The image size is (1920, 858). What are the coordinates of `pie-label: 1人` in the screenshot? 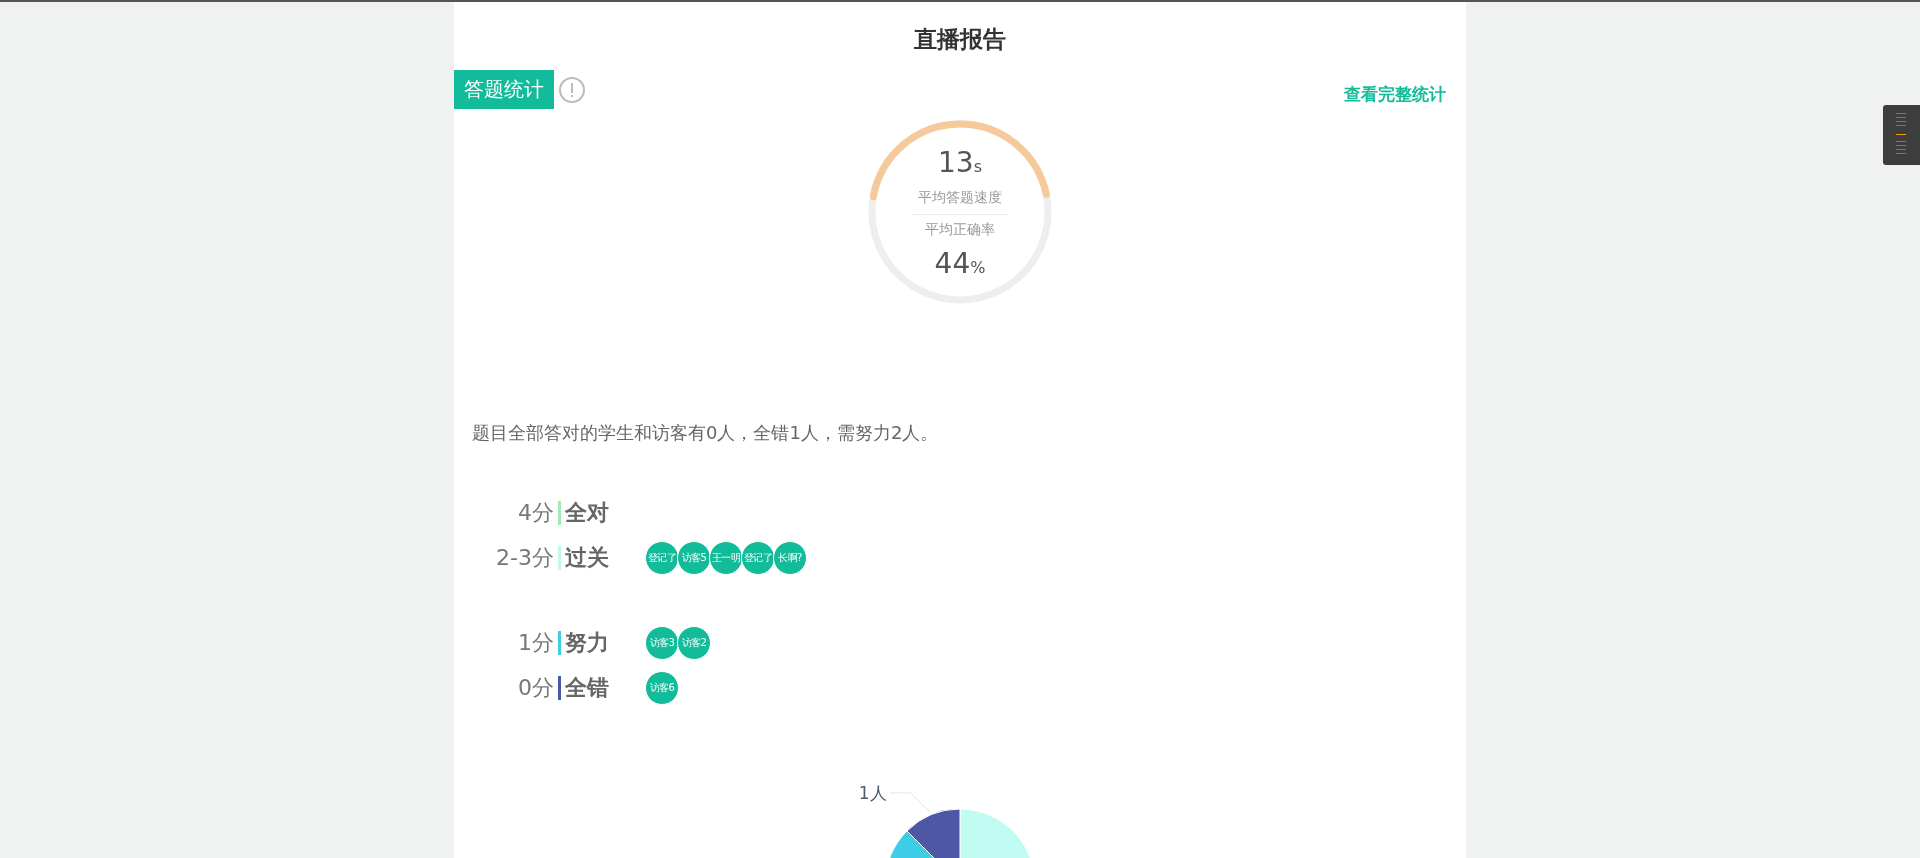 It's located at (872, 792).